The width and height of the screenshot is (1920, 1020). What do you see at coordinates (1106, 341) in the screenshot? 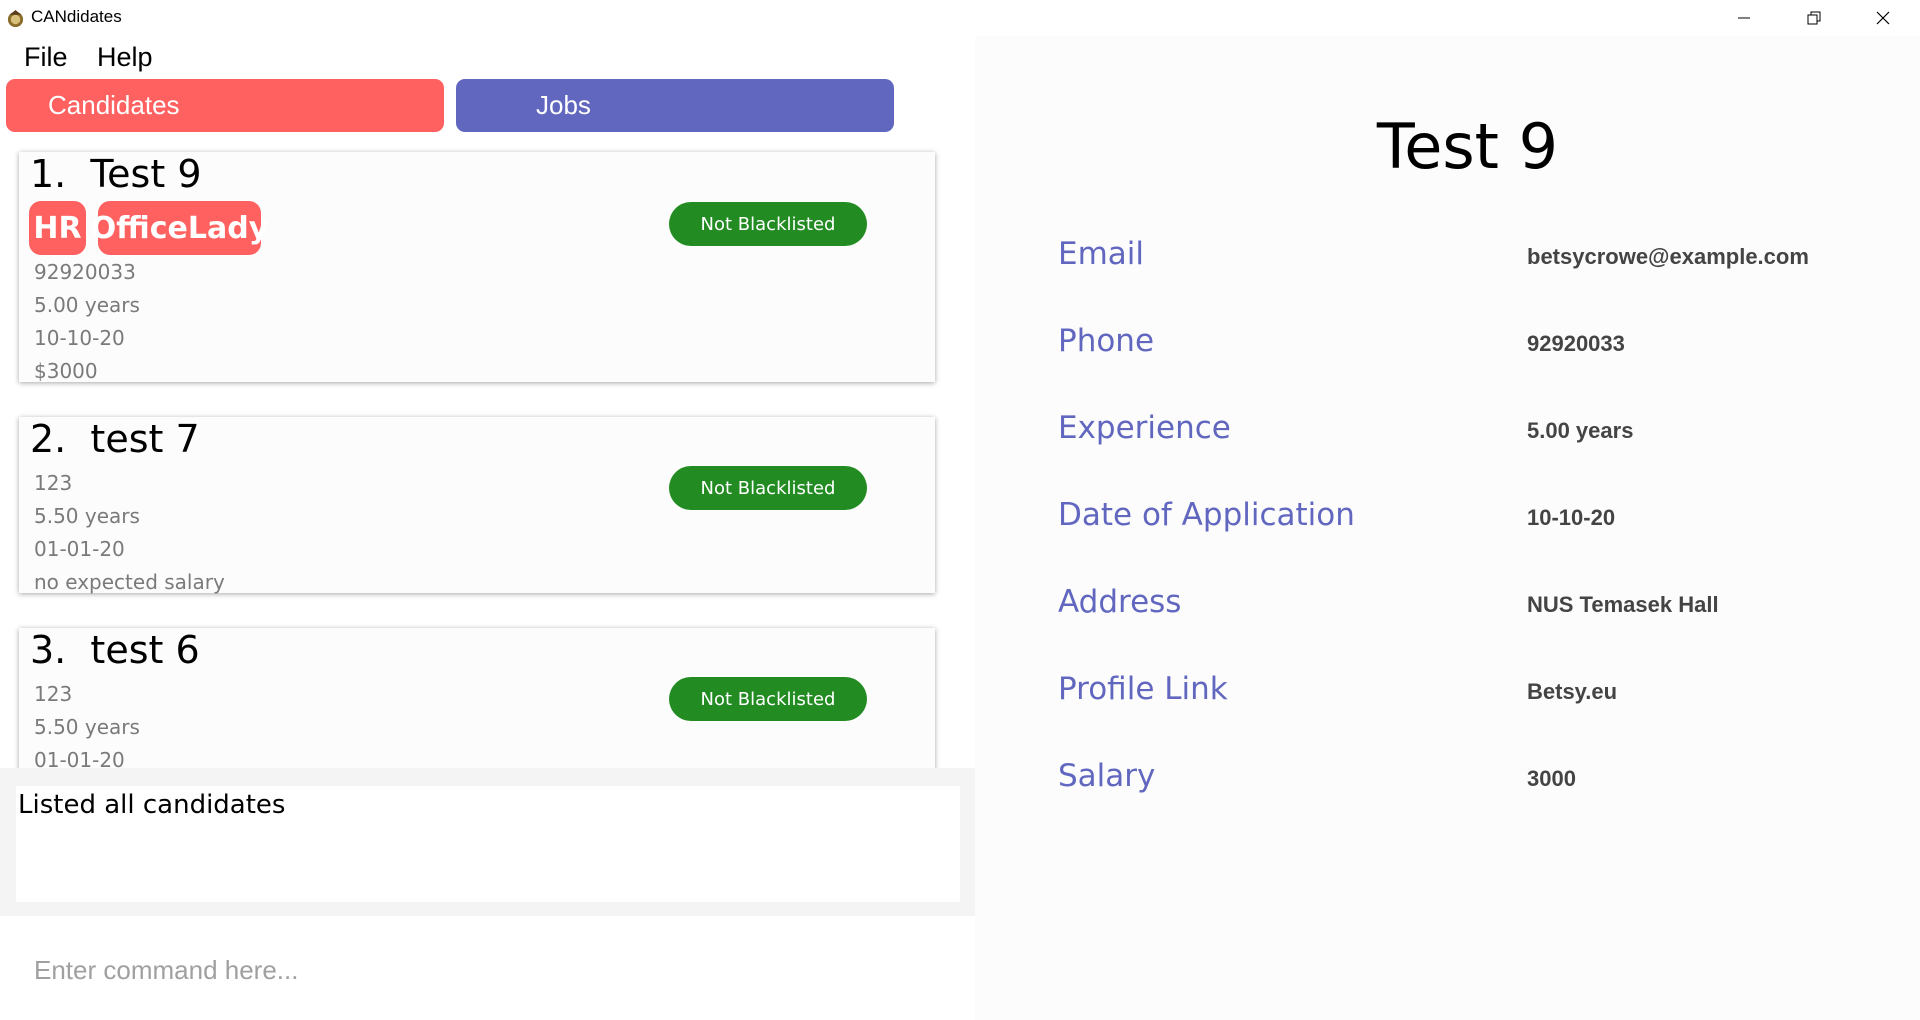
I see `detail-label-phone: Phone` at bounding box center [1106, 341].